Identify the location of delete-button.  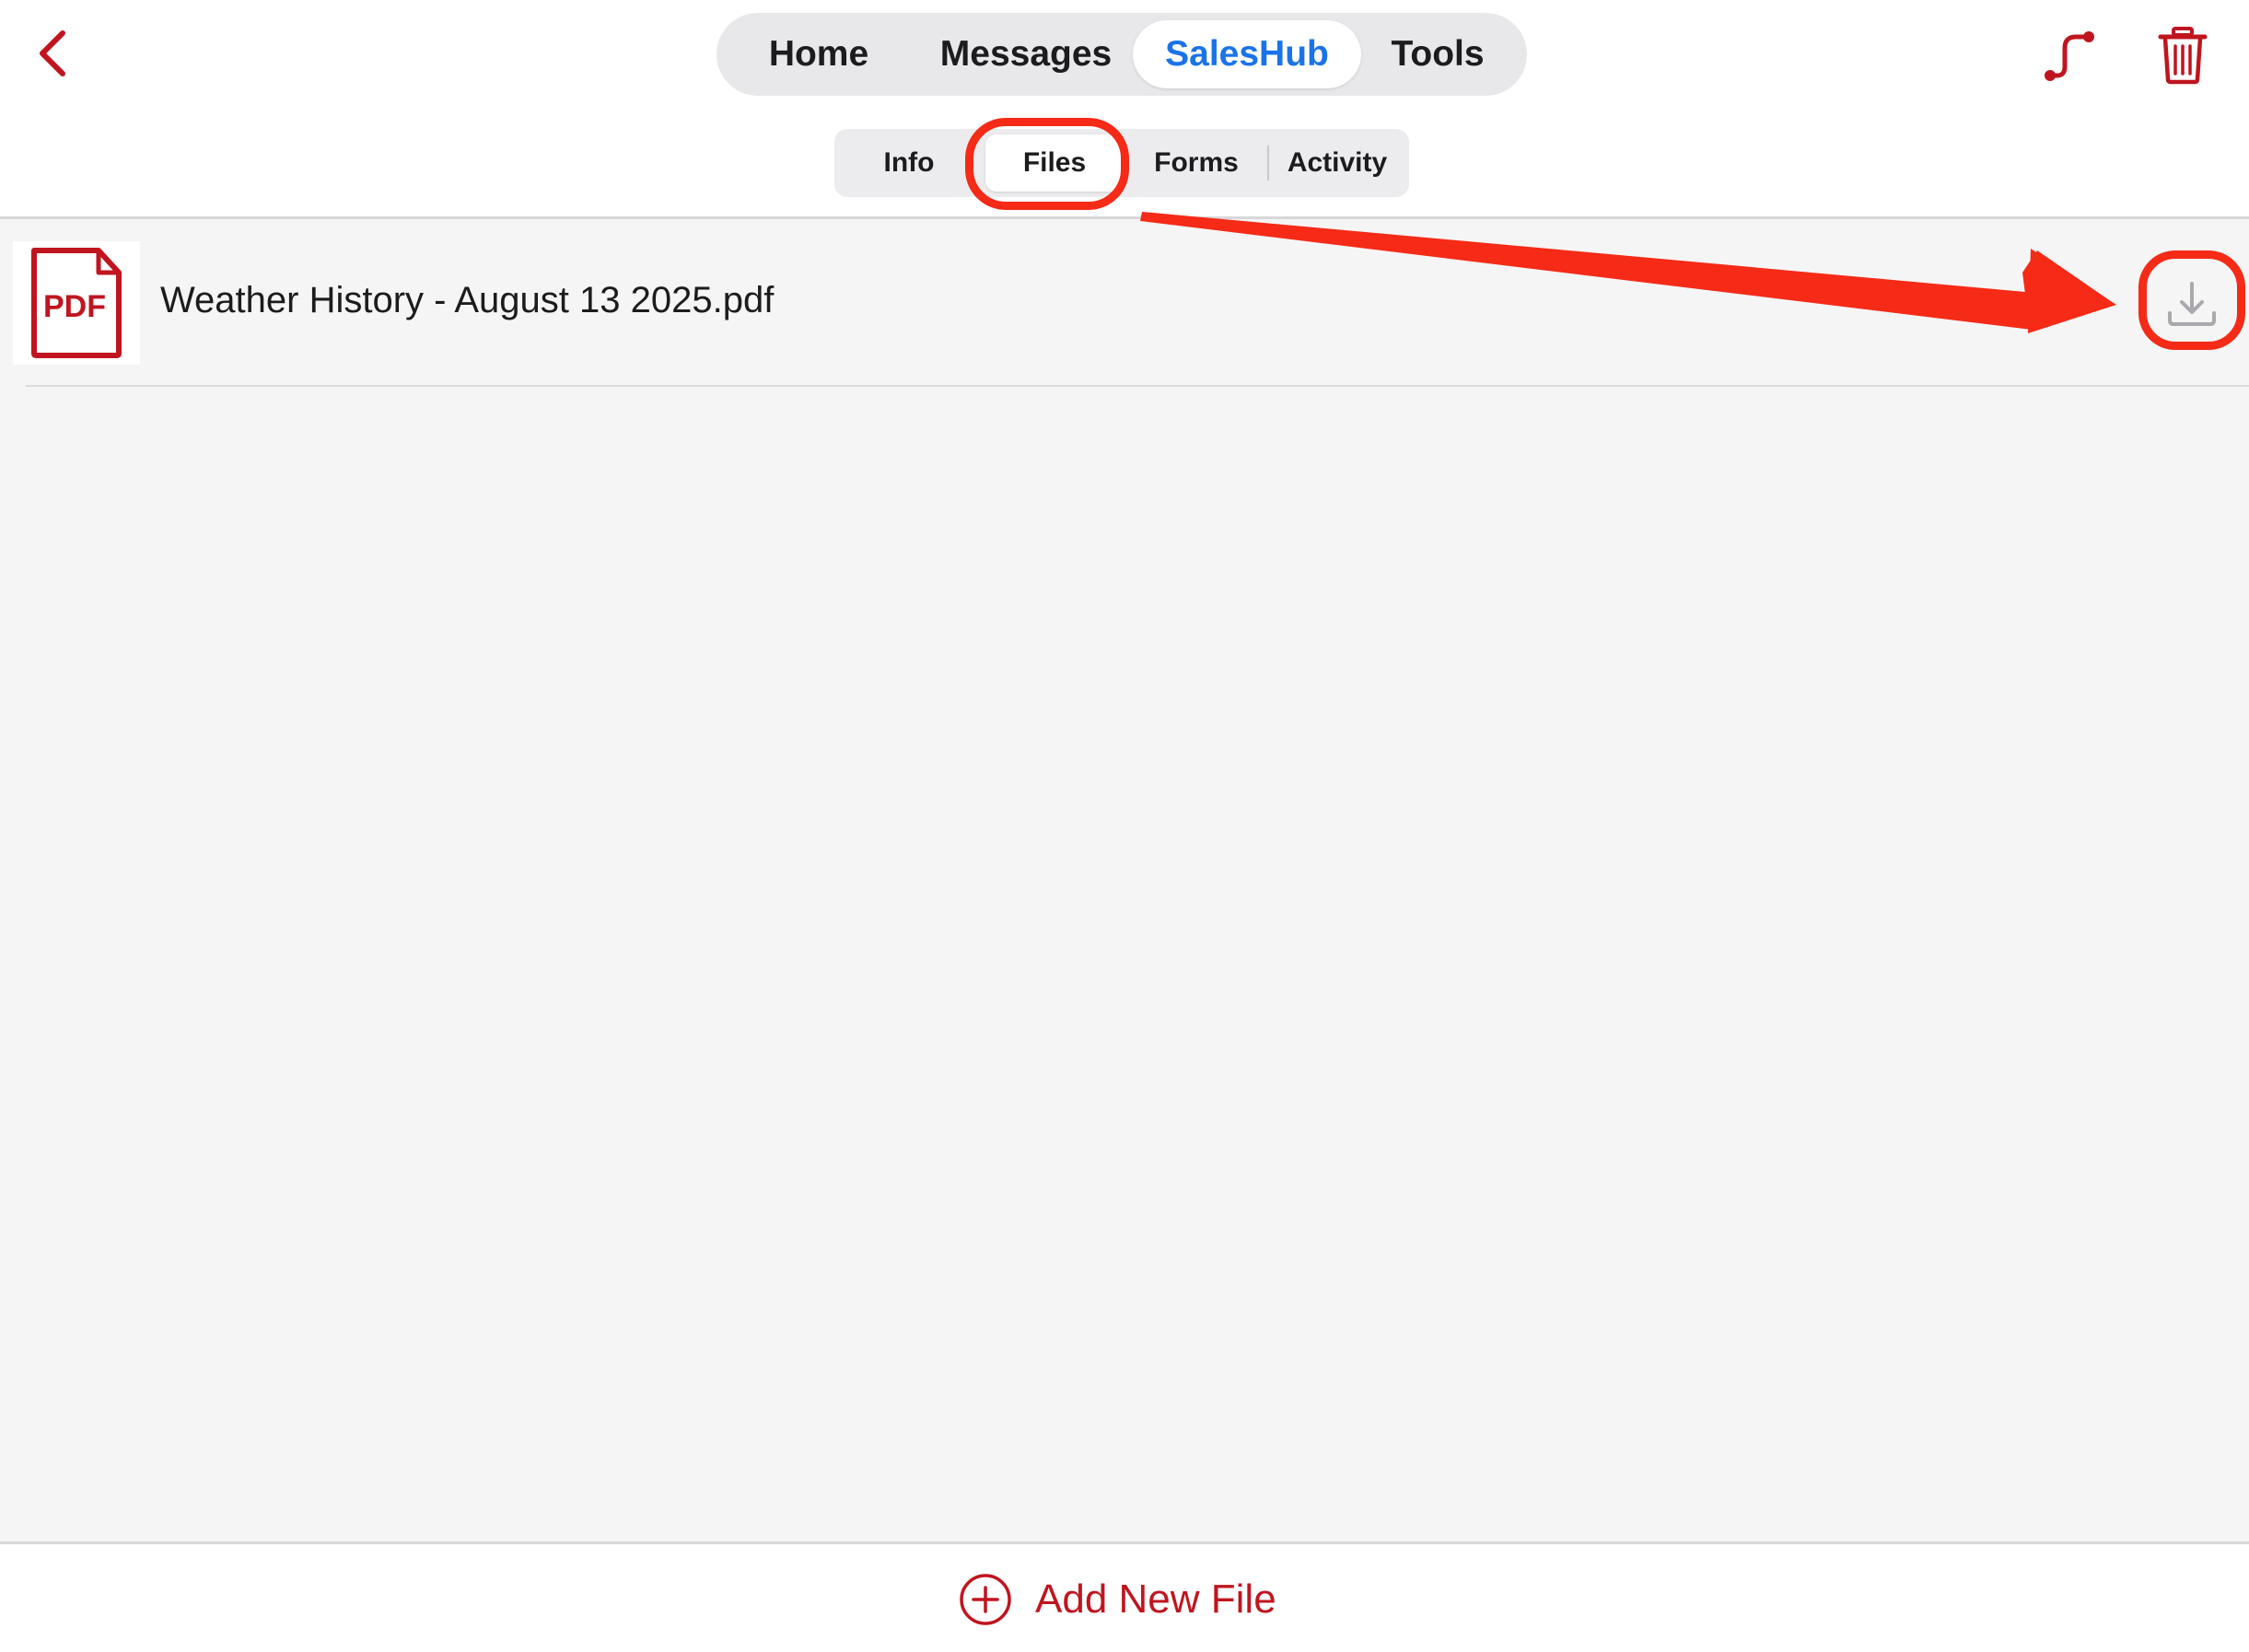
(2183, 55).